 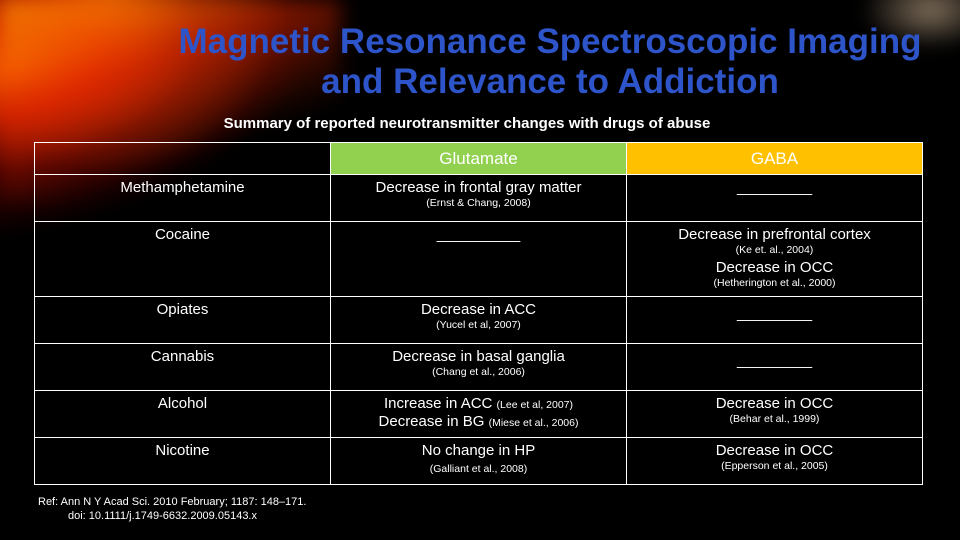 What do you see at coordinates (182, 234) in the screenshot?
I see `drug-name: Cocaine` at bounding box center [182, 234].